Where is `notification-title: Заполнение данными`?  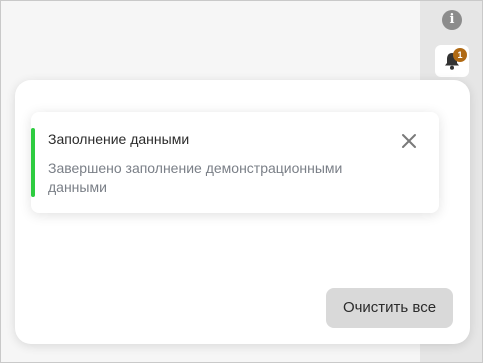
notification-title: Заполнение данными is located at coordinates (119, 139).